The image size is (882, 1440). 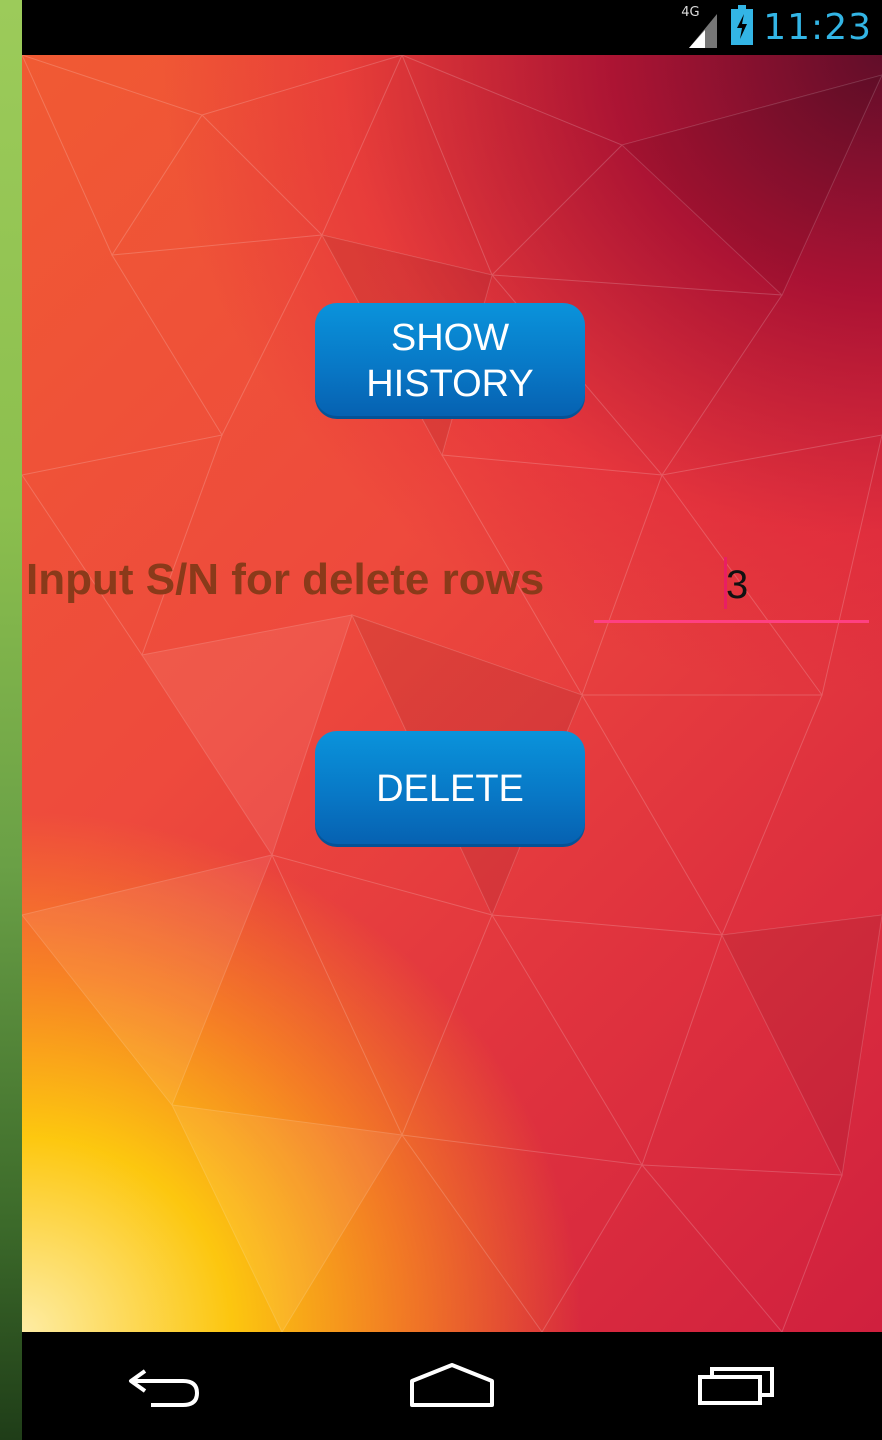 I want to click on show-history-button: SHOW HISTORY, so click(x=450, y=361).